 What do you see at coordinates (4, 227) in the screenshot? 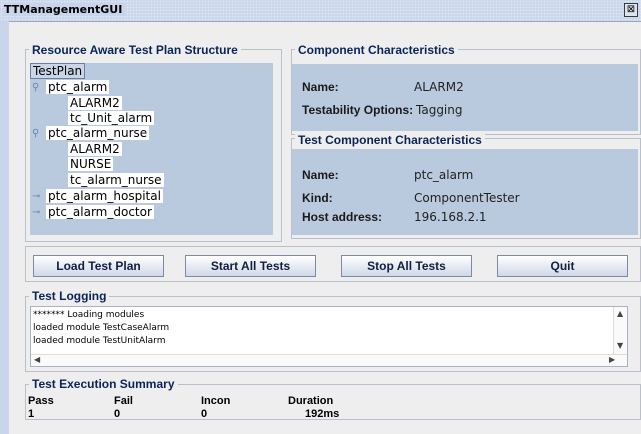
I see `window-left-border` at bounding box center [4, 227].